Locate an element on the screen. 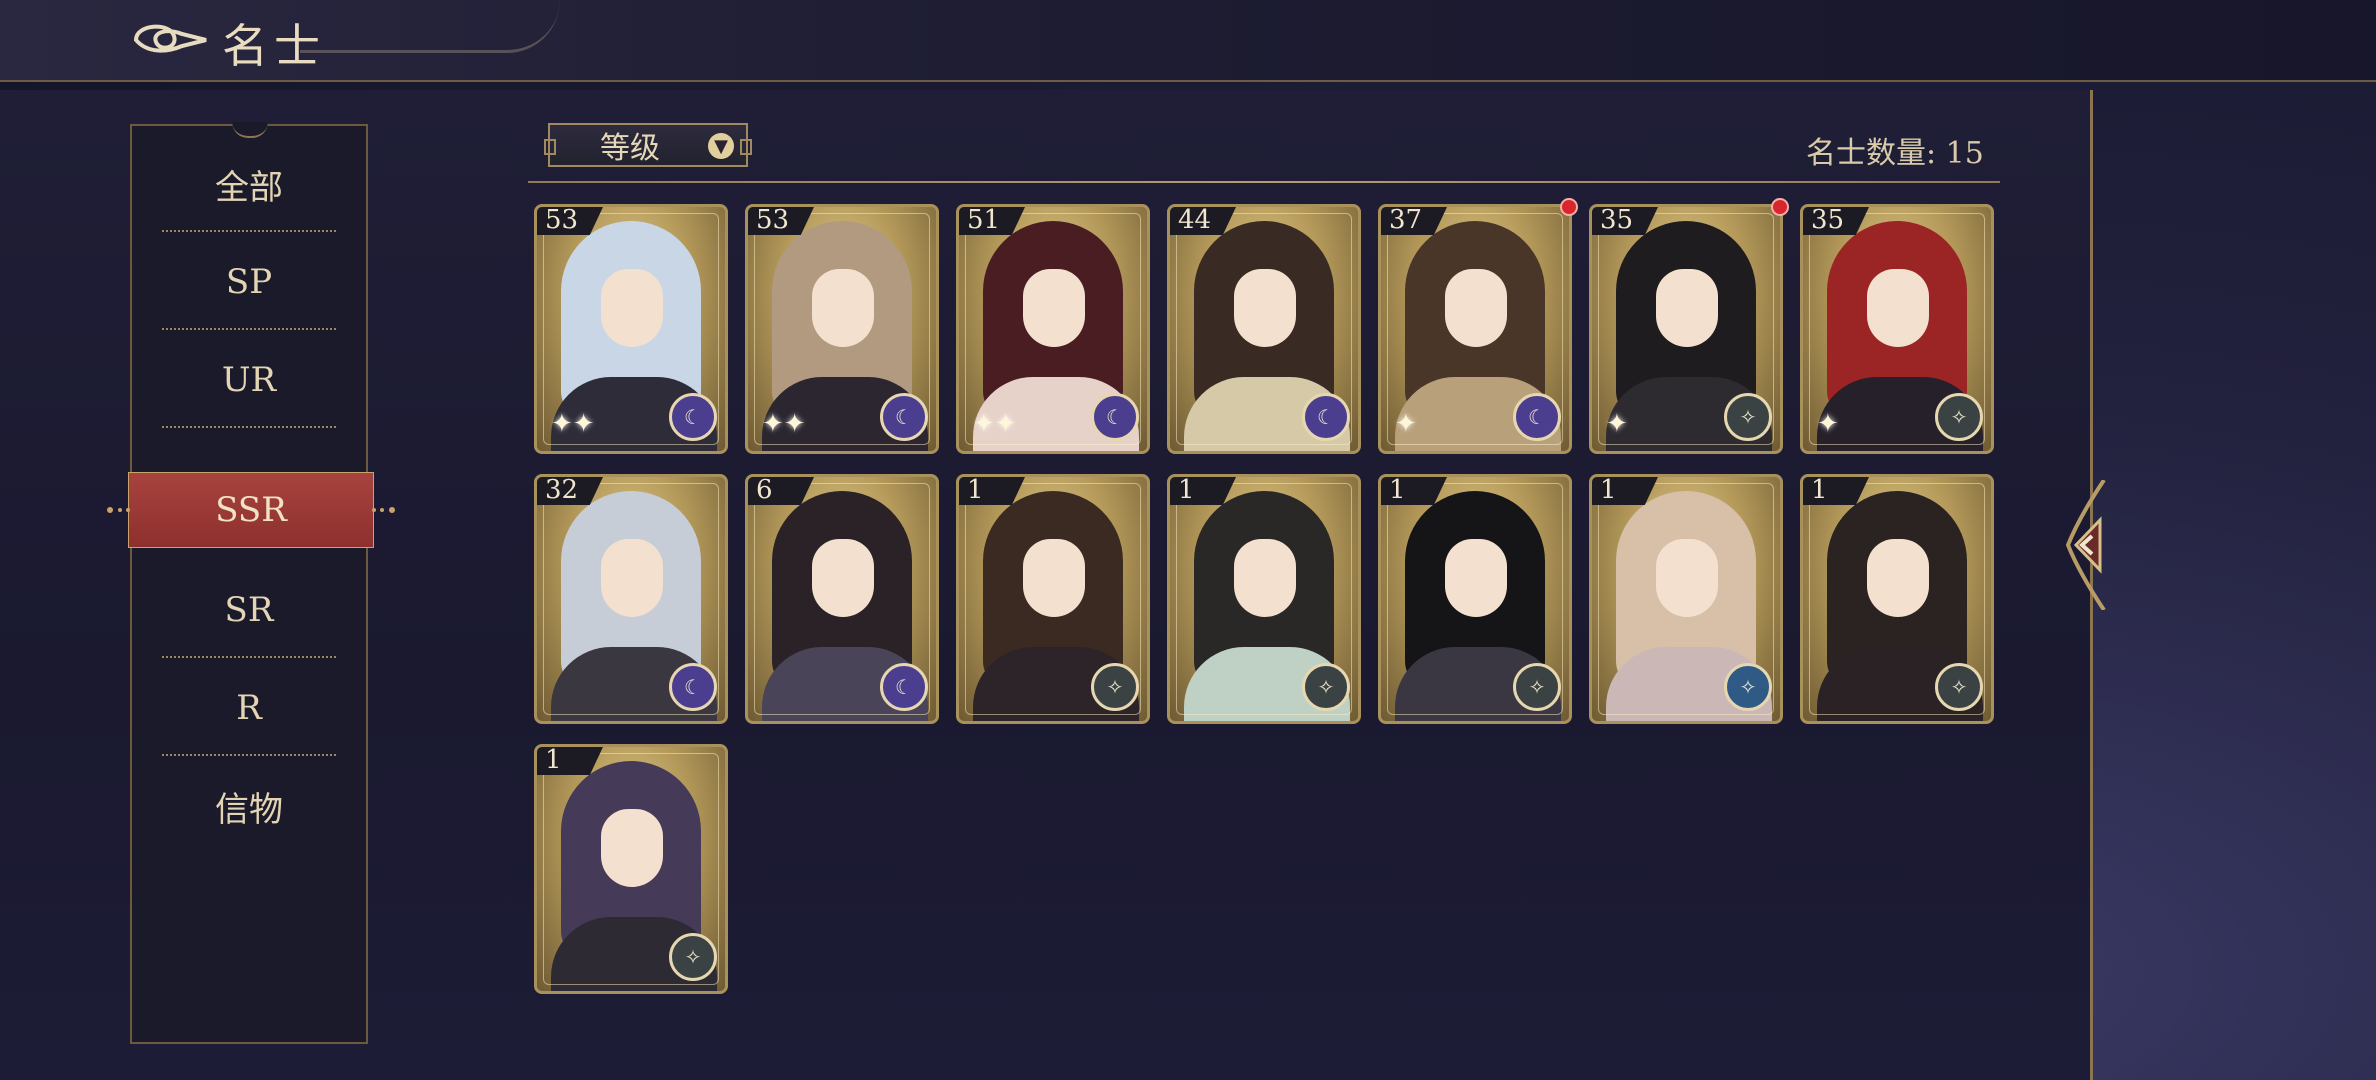  filter-ssr: SSR is located at coordinates (251, 510).